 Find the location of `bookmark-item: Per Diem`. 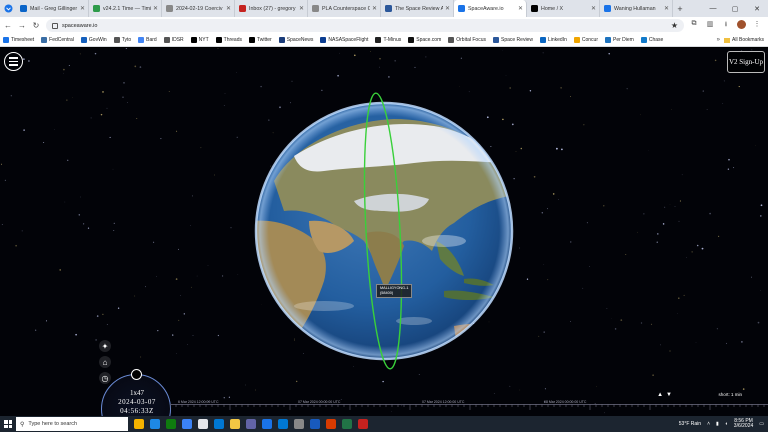

bookmark-item: Per Diem is located at coordinates (619, 40).